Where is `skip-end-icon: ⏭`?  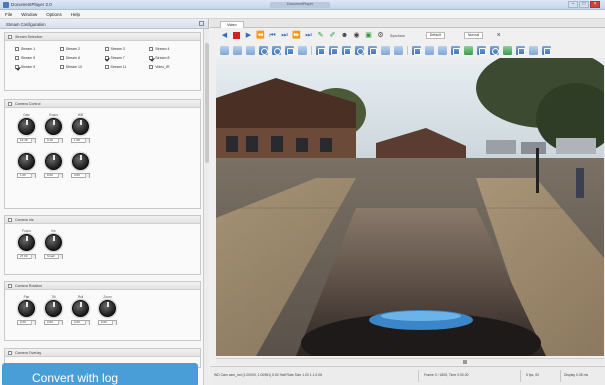
skip-end-icon: ⏭ is located at coordinates (308, 35).